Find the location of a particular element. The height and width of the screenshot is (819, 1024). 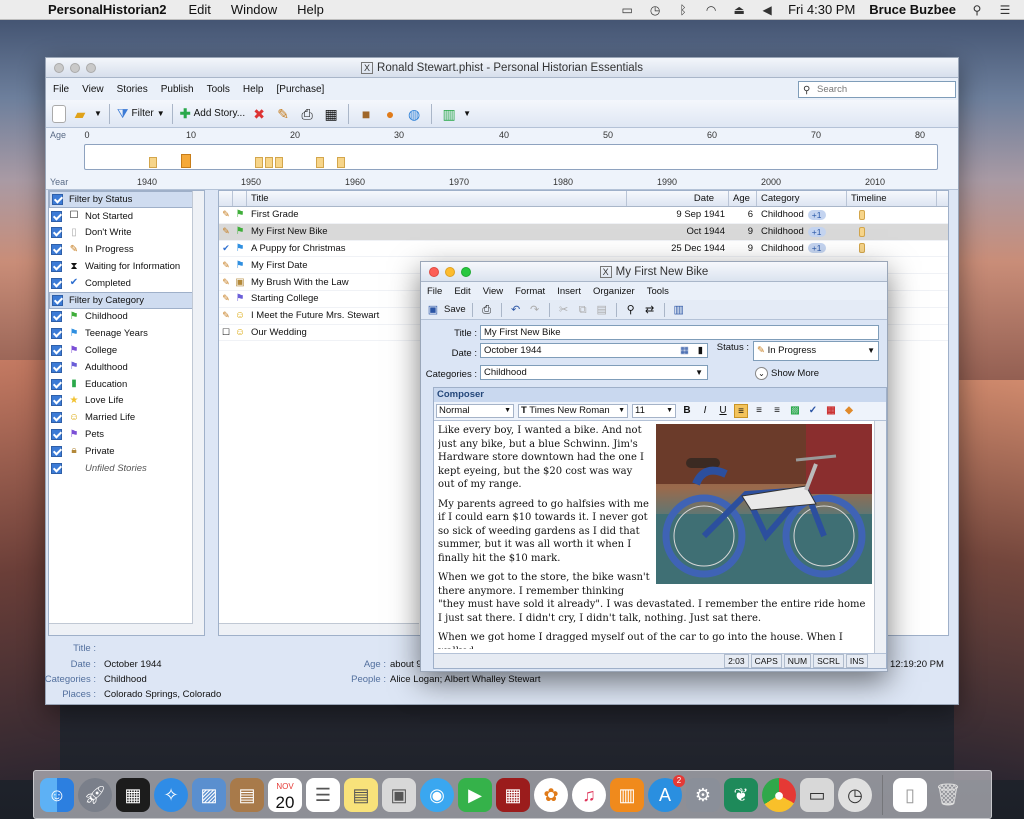

filter-hscrollbar is located at coordinates (121, 629).